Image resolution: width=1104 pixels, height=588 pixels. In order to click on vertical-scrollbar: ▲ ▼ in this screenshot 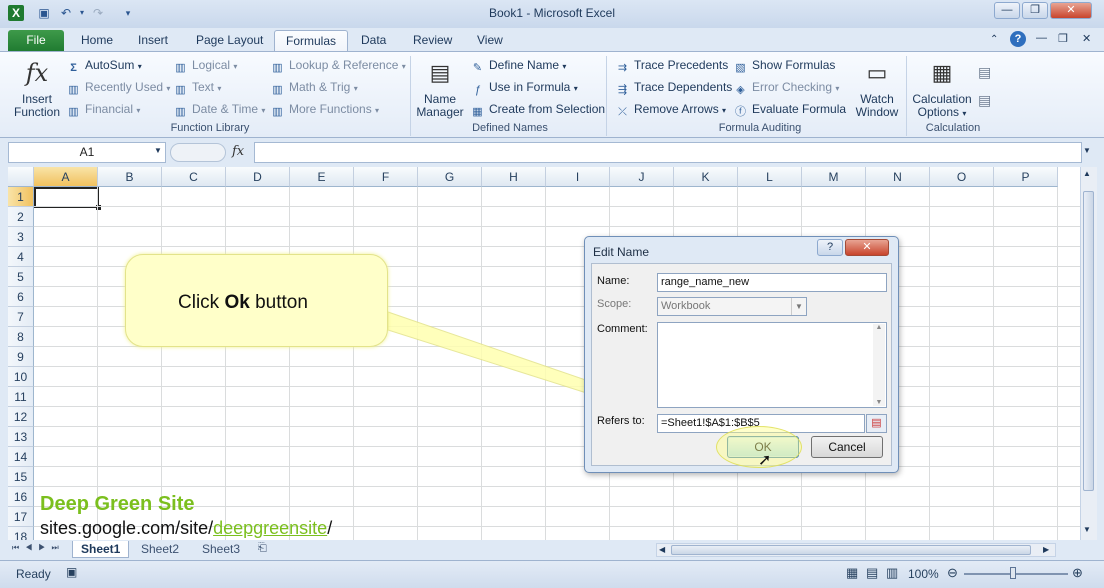, I will do `click(1088, 353)`.